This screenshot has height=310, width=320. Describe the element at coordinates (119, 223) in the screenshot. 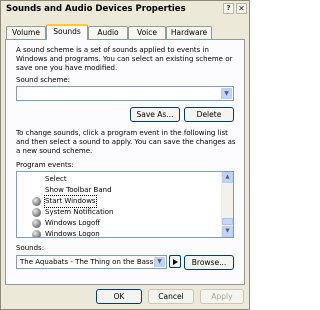

I see `list-item: Windows Logoff` at that location.